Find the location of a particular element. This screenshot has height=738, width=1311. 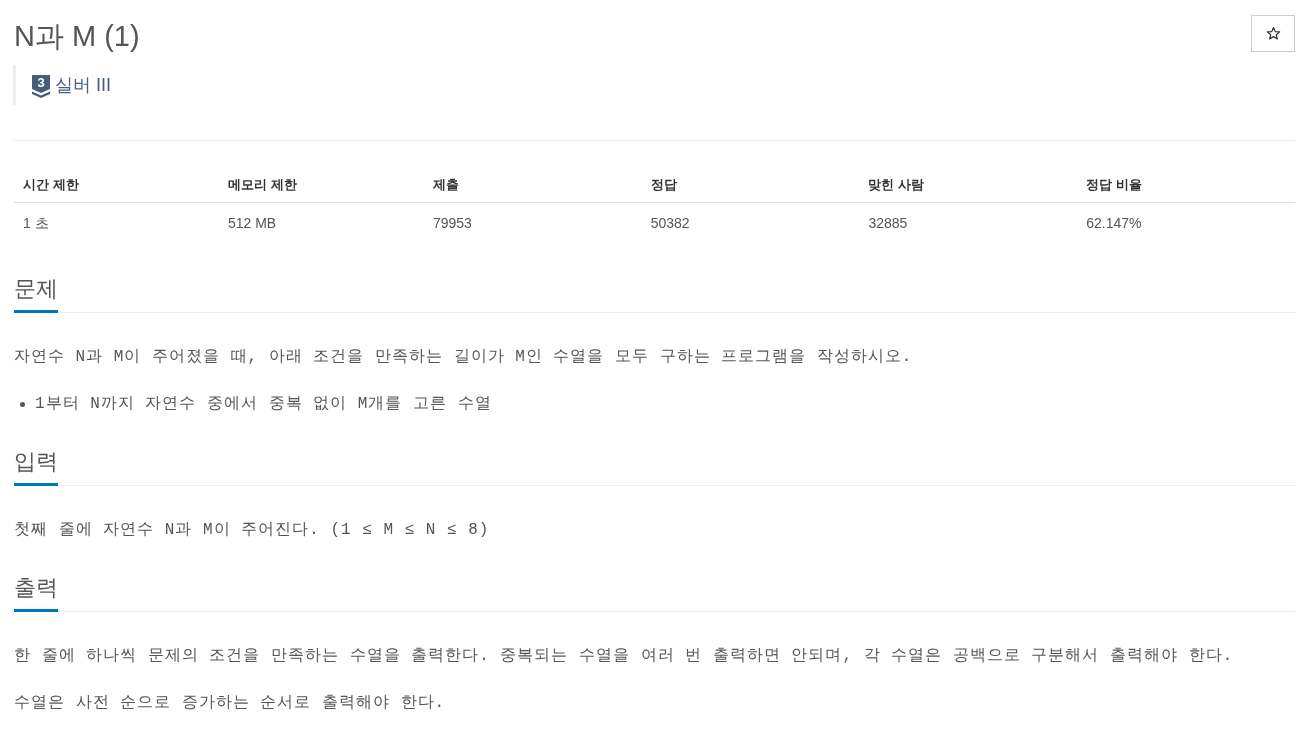

column-header: 시간 제한 is located at coordinates (51, 184).